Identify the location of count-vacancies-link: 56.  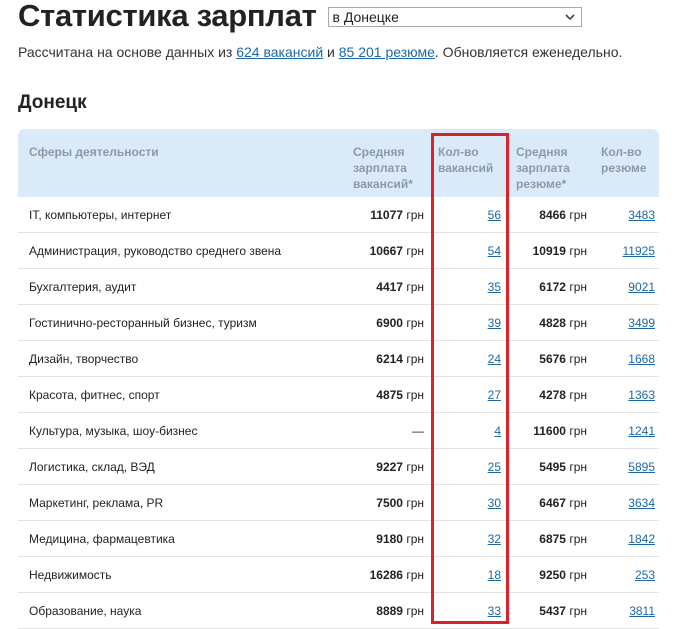
(494, 215).